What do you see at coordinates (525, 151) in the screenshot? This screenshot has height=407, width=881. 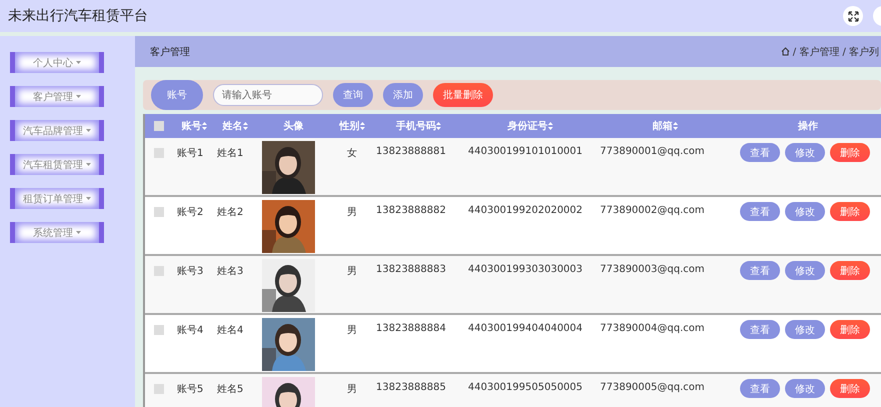 I see `table-cell-text: 440300199101010001` at bounding box center [525, 151].